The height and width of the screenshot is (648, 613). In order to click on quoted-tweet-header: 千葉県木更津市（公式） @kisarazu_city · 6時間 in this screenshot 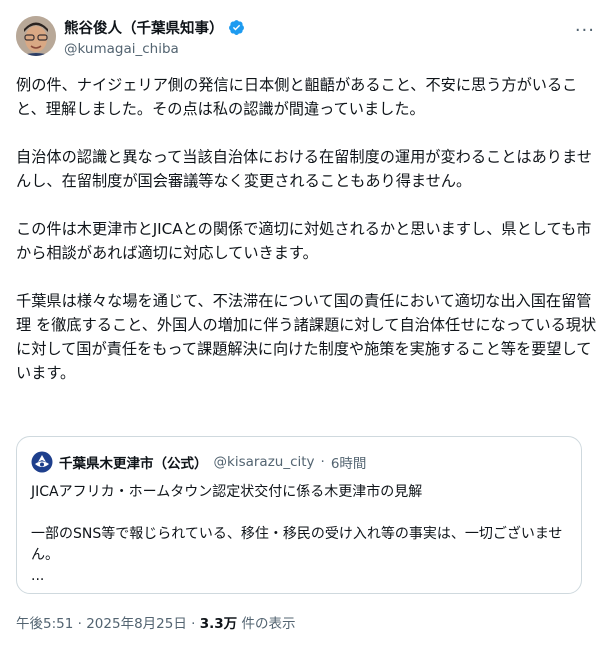, I will do `click(198, 462)`.